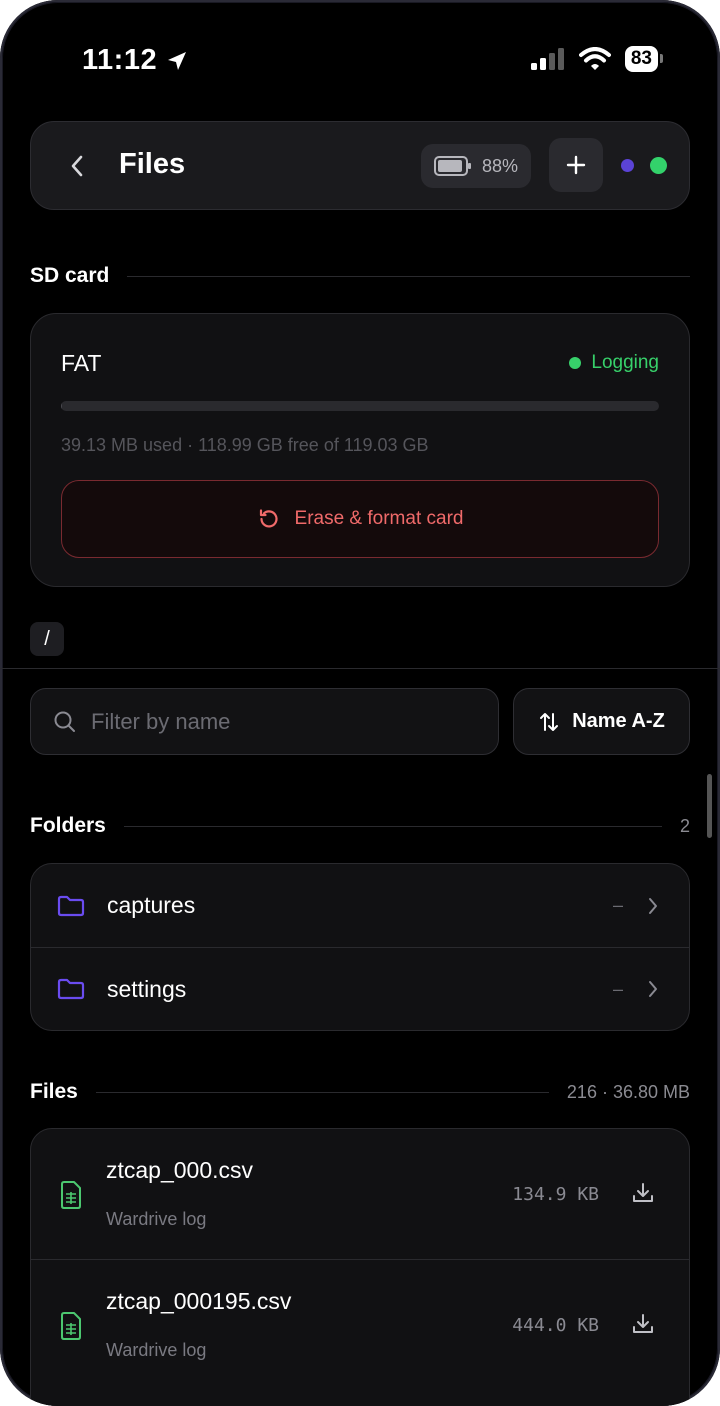 The width and height of the screenshot is (720, 1406). I want to click on device-battery-badge: 88%, so click(476, 166).